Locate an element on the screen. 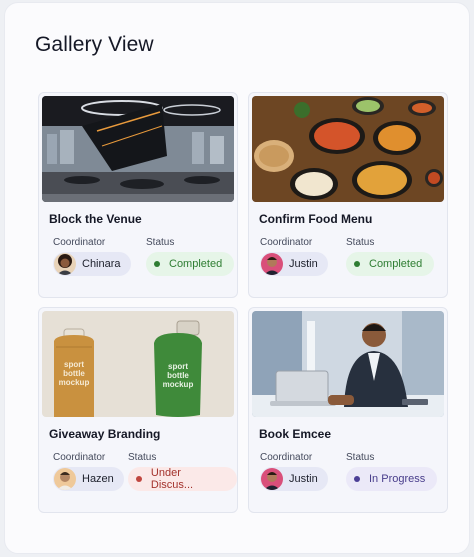 The height and width of the screenshot is (557, 474). card-title: Book Emcee is located at coordinates (295, 434).